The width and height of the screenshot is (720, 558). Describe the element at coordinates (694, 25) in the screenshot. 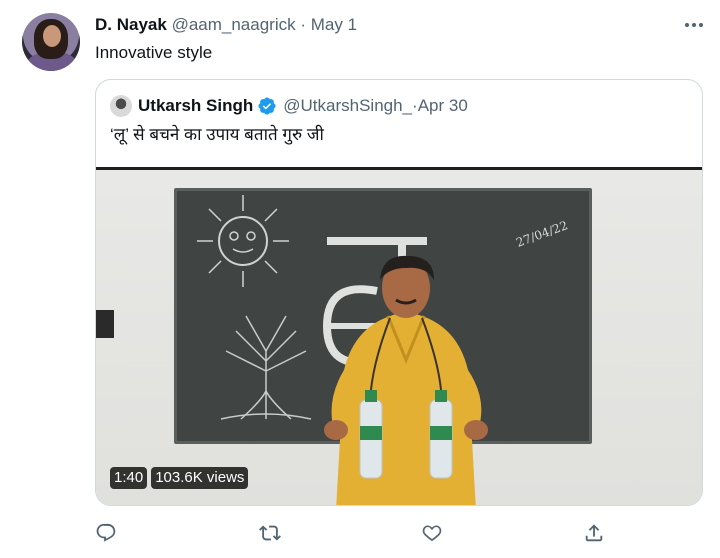

I see `more-options-icon` at that location.